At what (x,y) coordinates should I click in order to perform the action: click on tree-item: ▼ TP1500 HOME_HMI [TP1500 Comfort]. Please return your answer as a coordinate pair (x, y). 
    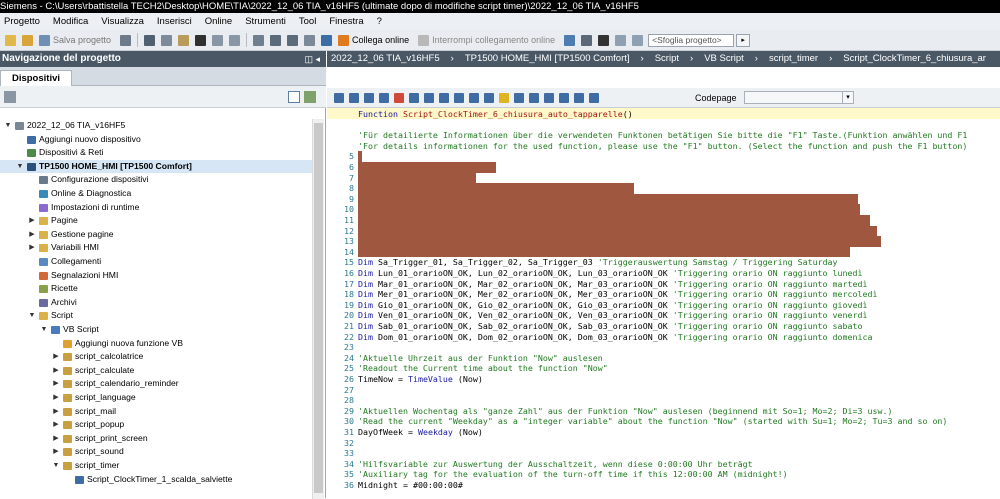
    Looking at the image, I should click on (156, 166).